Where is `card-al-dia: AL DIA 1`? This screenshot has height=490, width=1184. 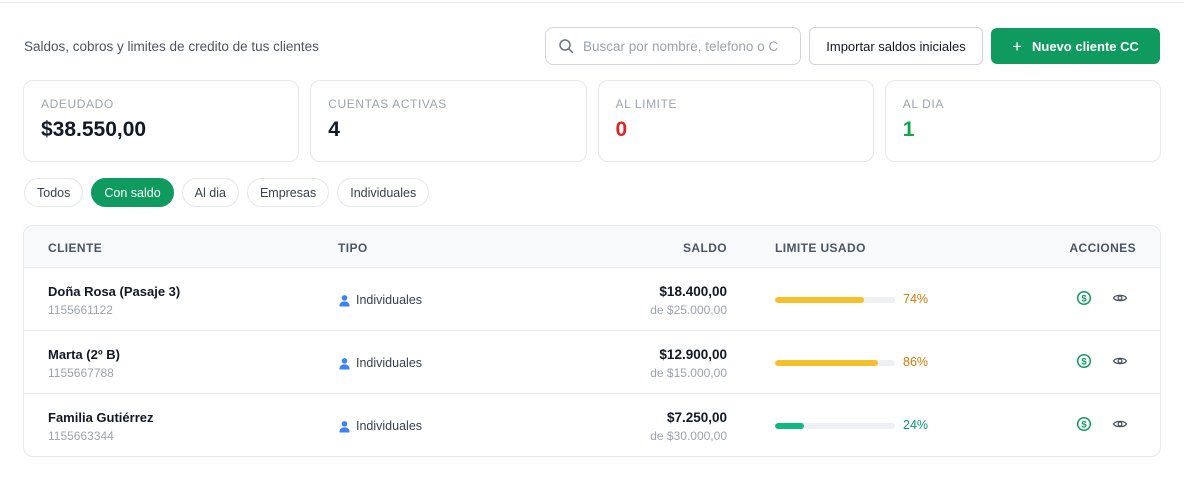
card-al-dia: AL DIA 1 is located at coordinates (1022, 121).